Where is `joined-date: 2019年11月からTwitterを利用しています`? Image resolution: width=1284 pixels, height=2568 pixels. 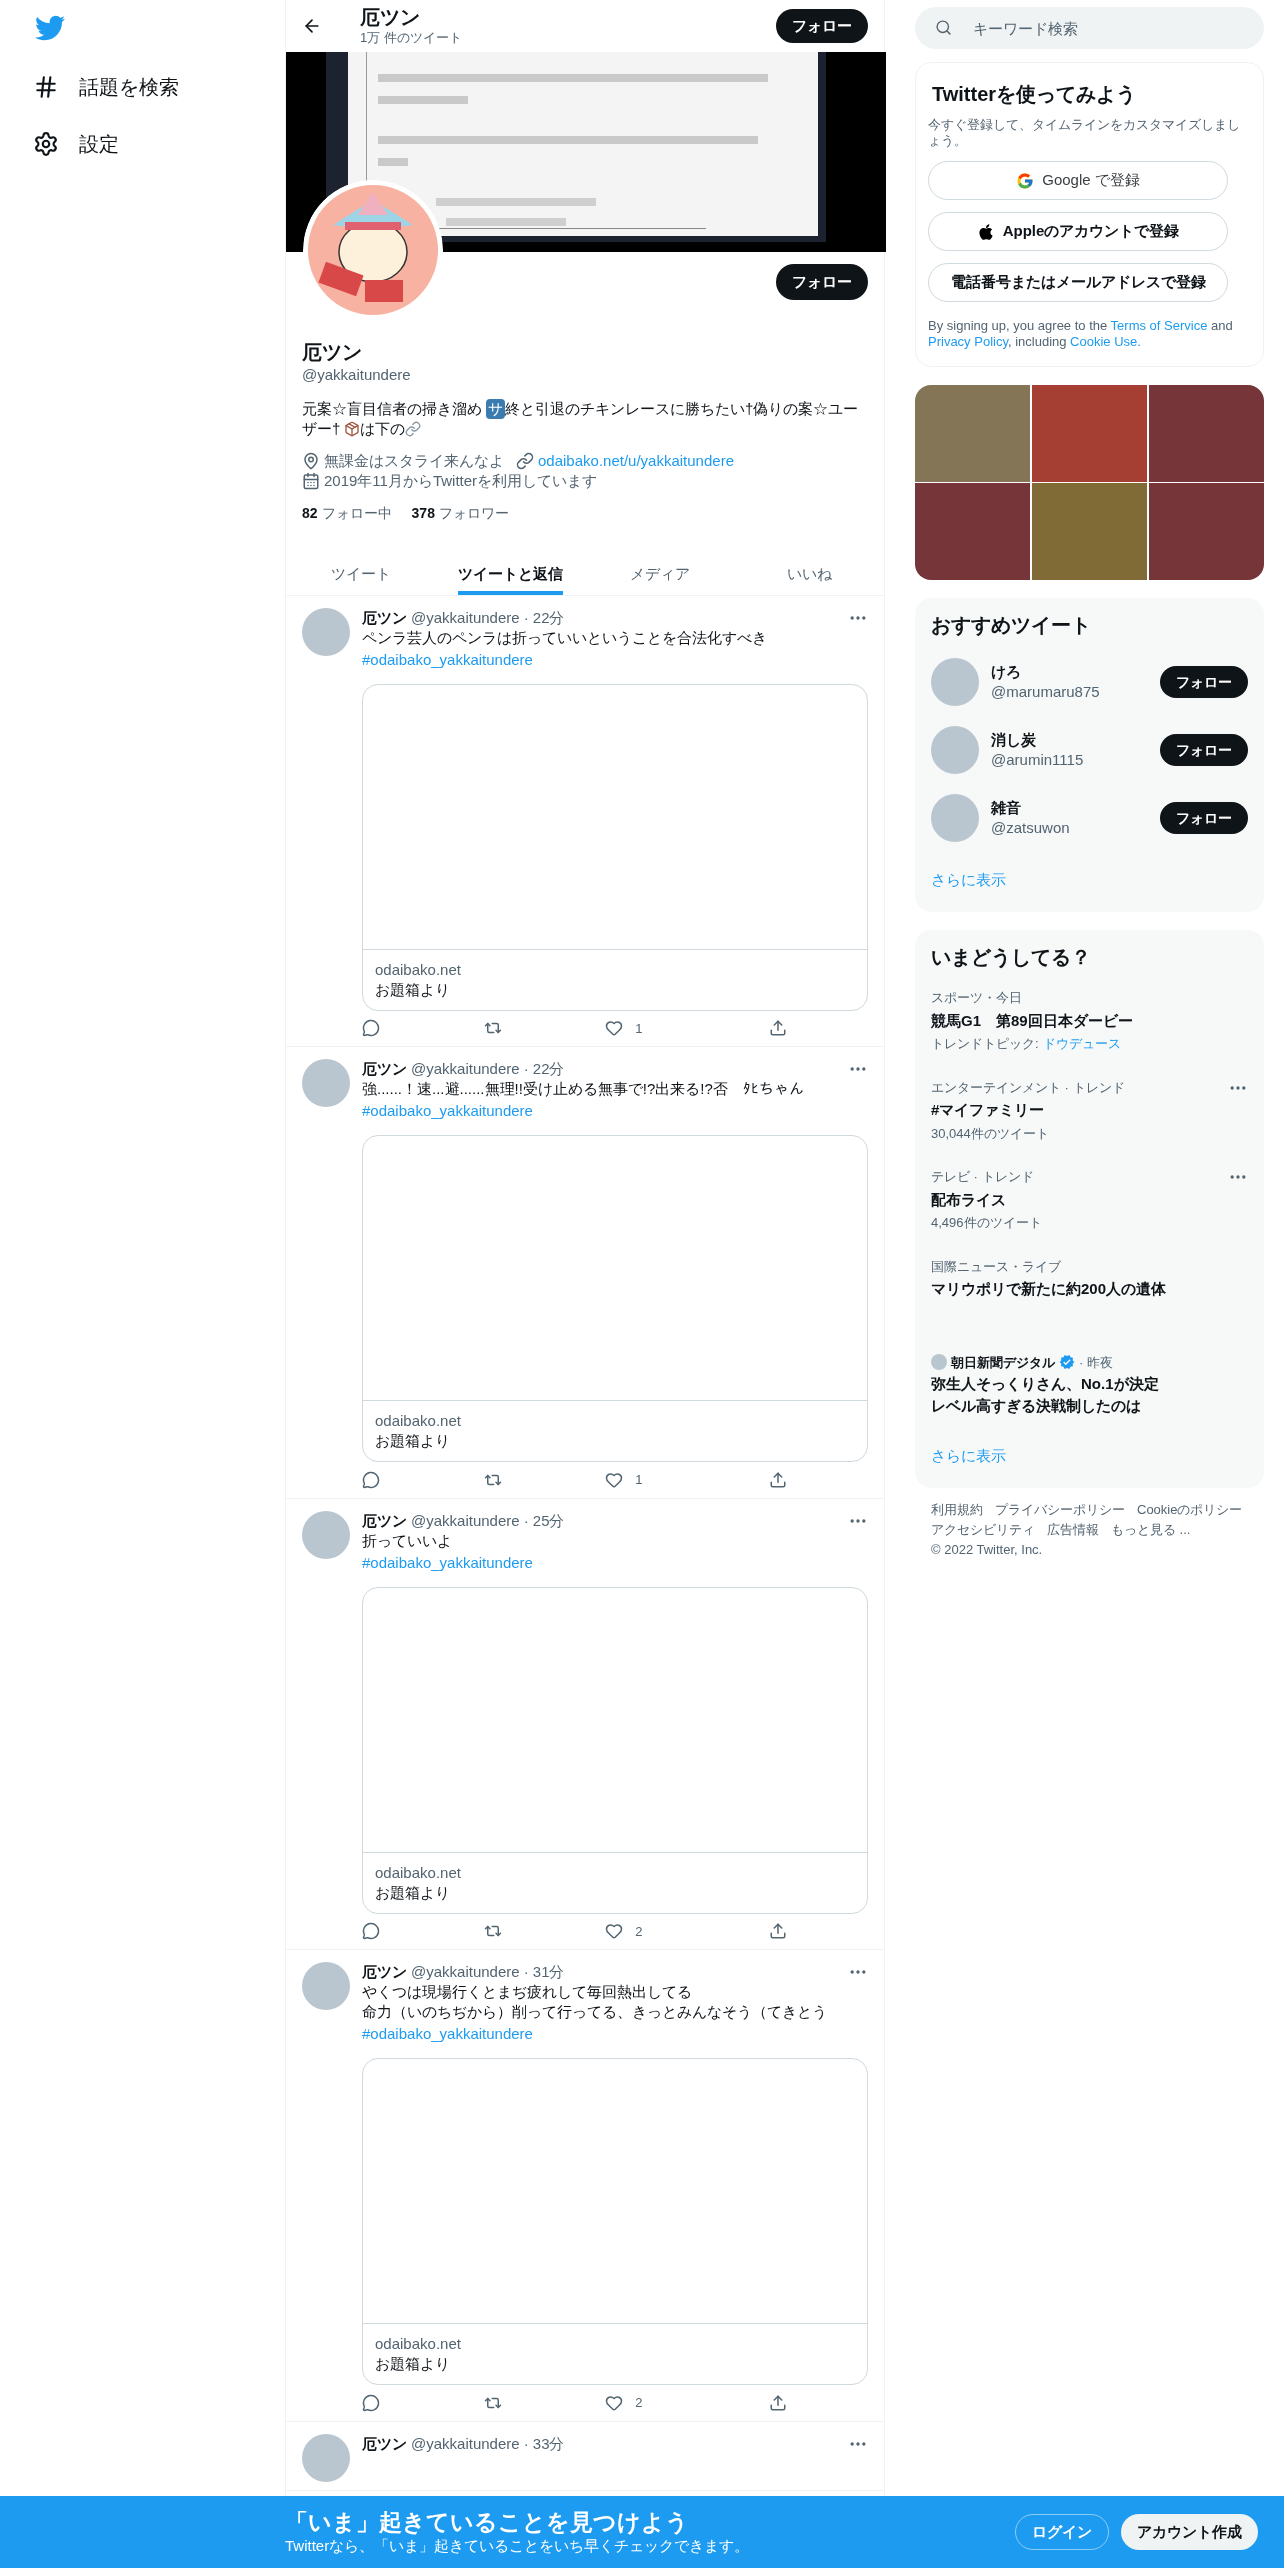
joined-date: 2019年11月からTwitterを利用しています is located at coordinates (461, 480).